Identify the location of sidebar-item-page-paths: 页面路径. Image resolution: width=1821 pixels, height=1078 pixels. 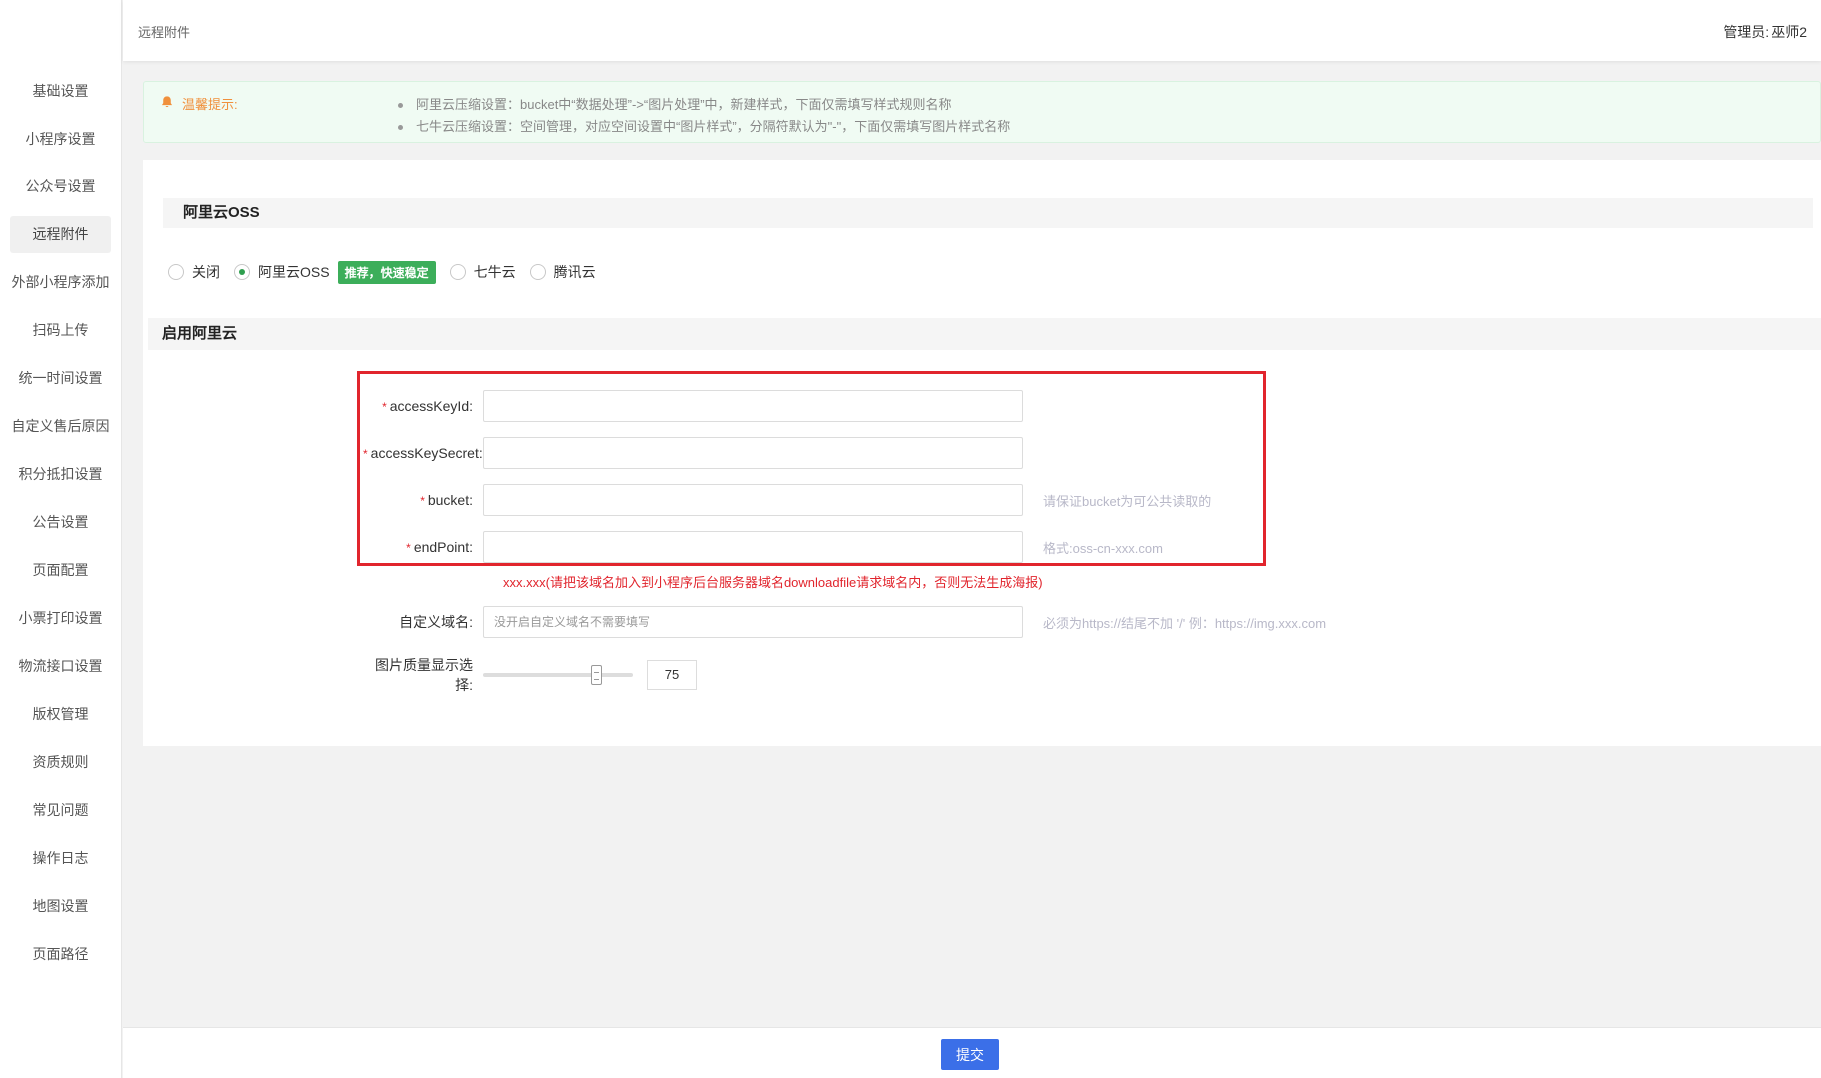
(60, 954).